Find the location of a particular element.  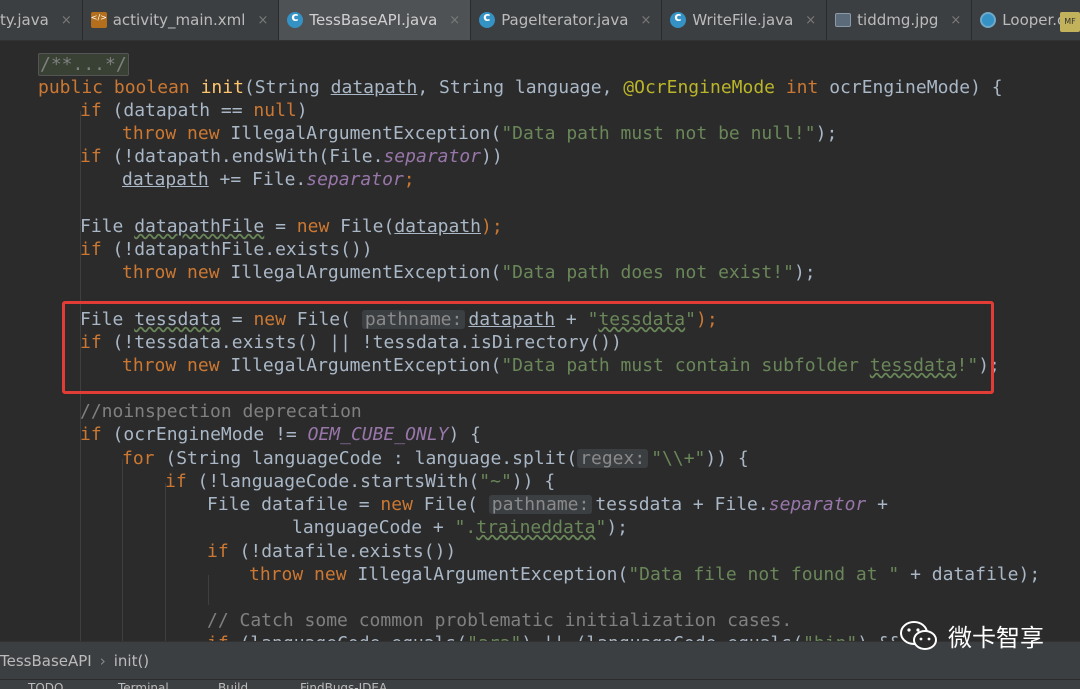

tab-label: WriteFile.java is located at coordinates (743, 20).